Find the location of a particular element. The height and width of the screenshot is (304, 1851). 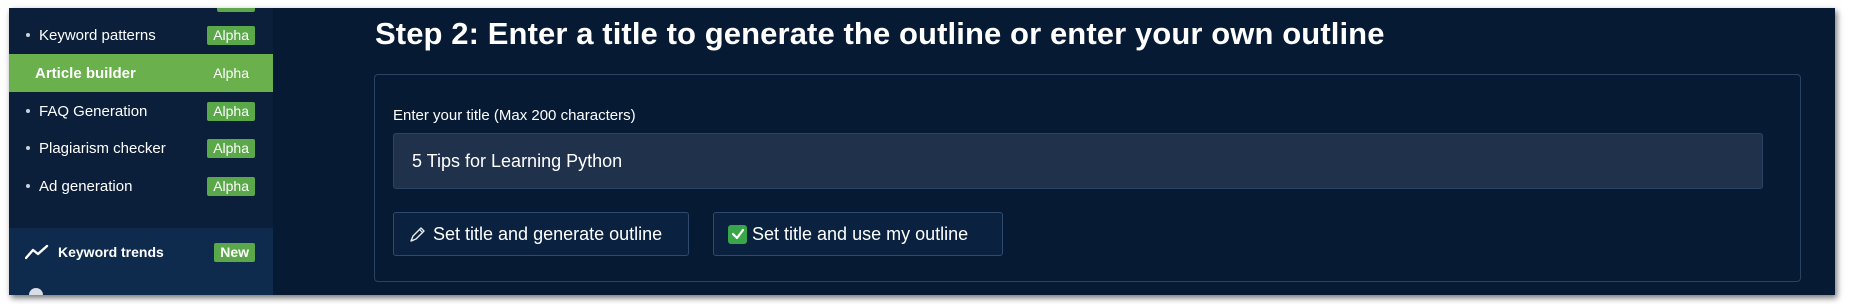

sidebar-item-label: Keyword patterns is located at coordinates (97, 35).